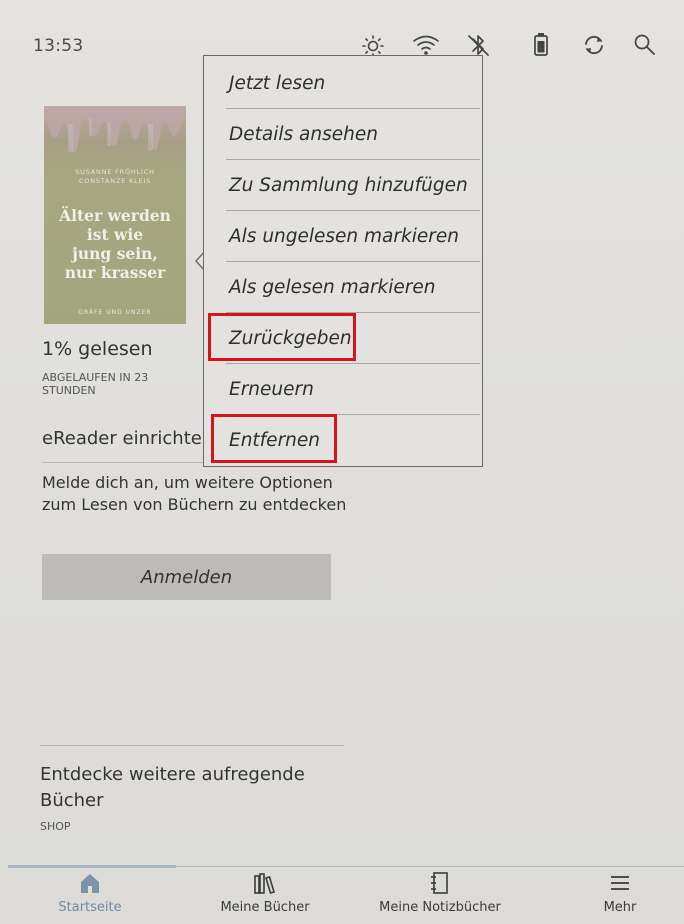 The width and height of the screenshot is (684, 924). What do you see at coordinates (274, 438) in the screenshot?
I see `highlight-remove` at bounding box center [274, 438].